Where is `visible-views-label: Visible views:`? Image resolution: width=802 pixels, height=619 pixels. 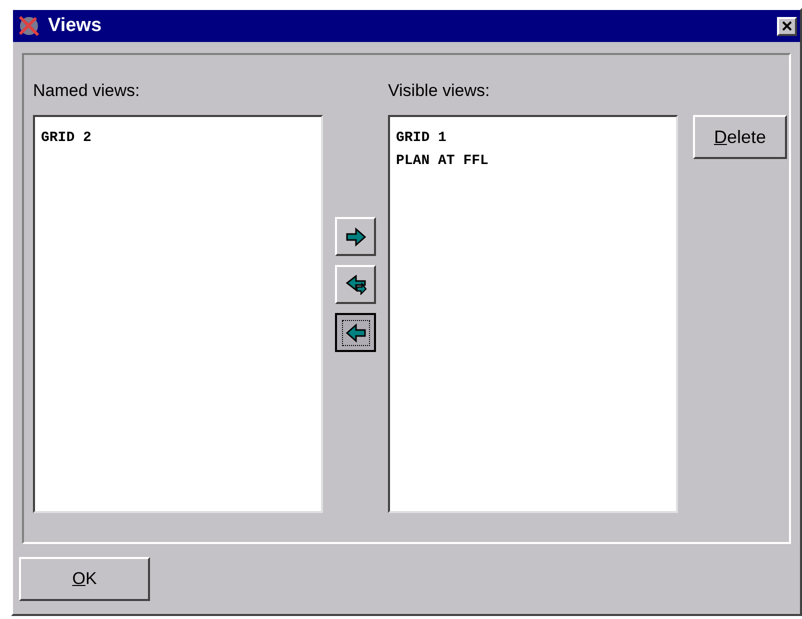
visible-views-label: Visible views: is located at coordinates (439, 91).